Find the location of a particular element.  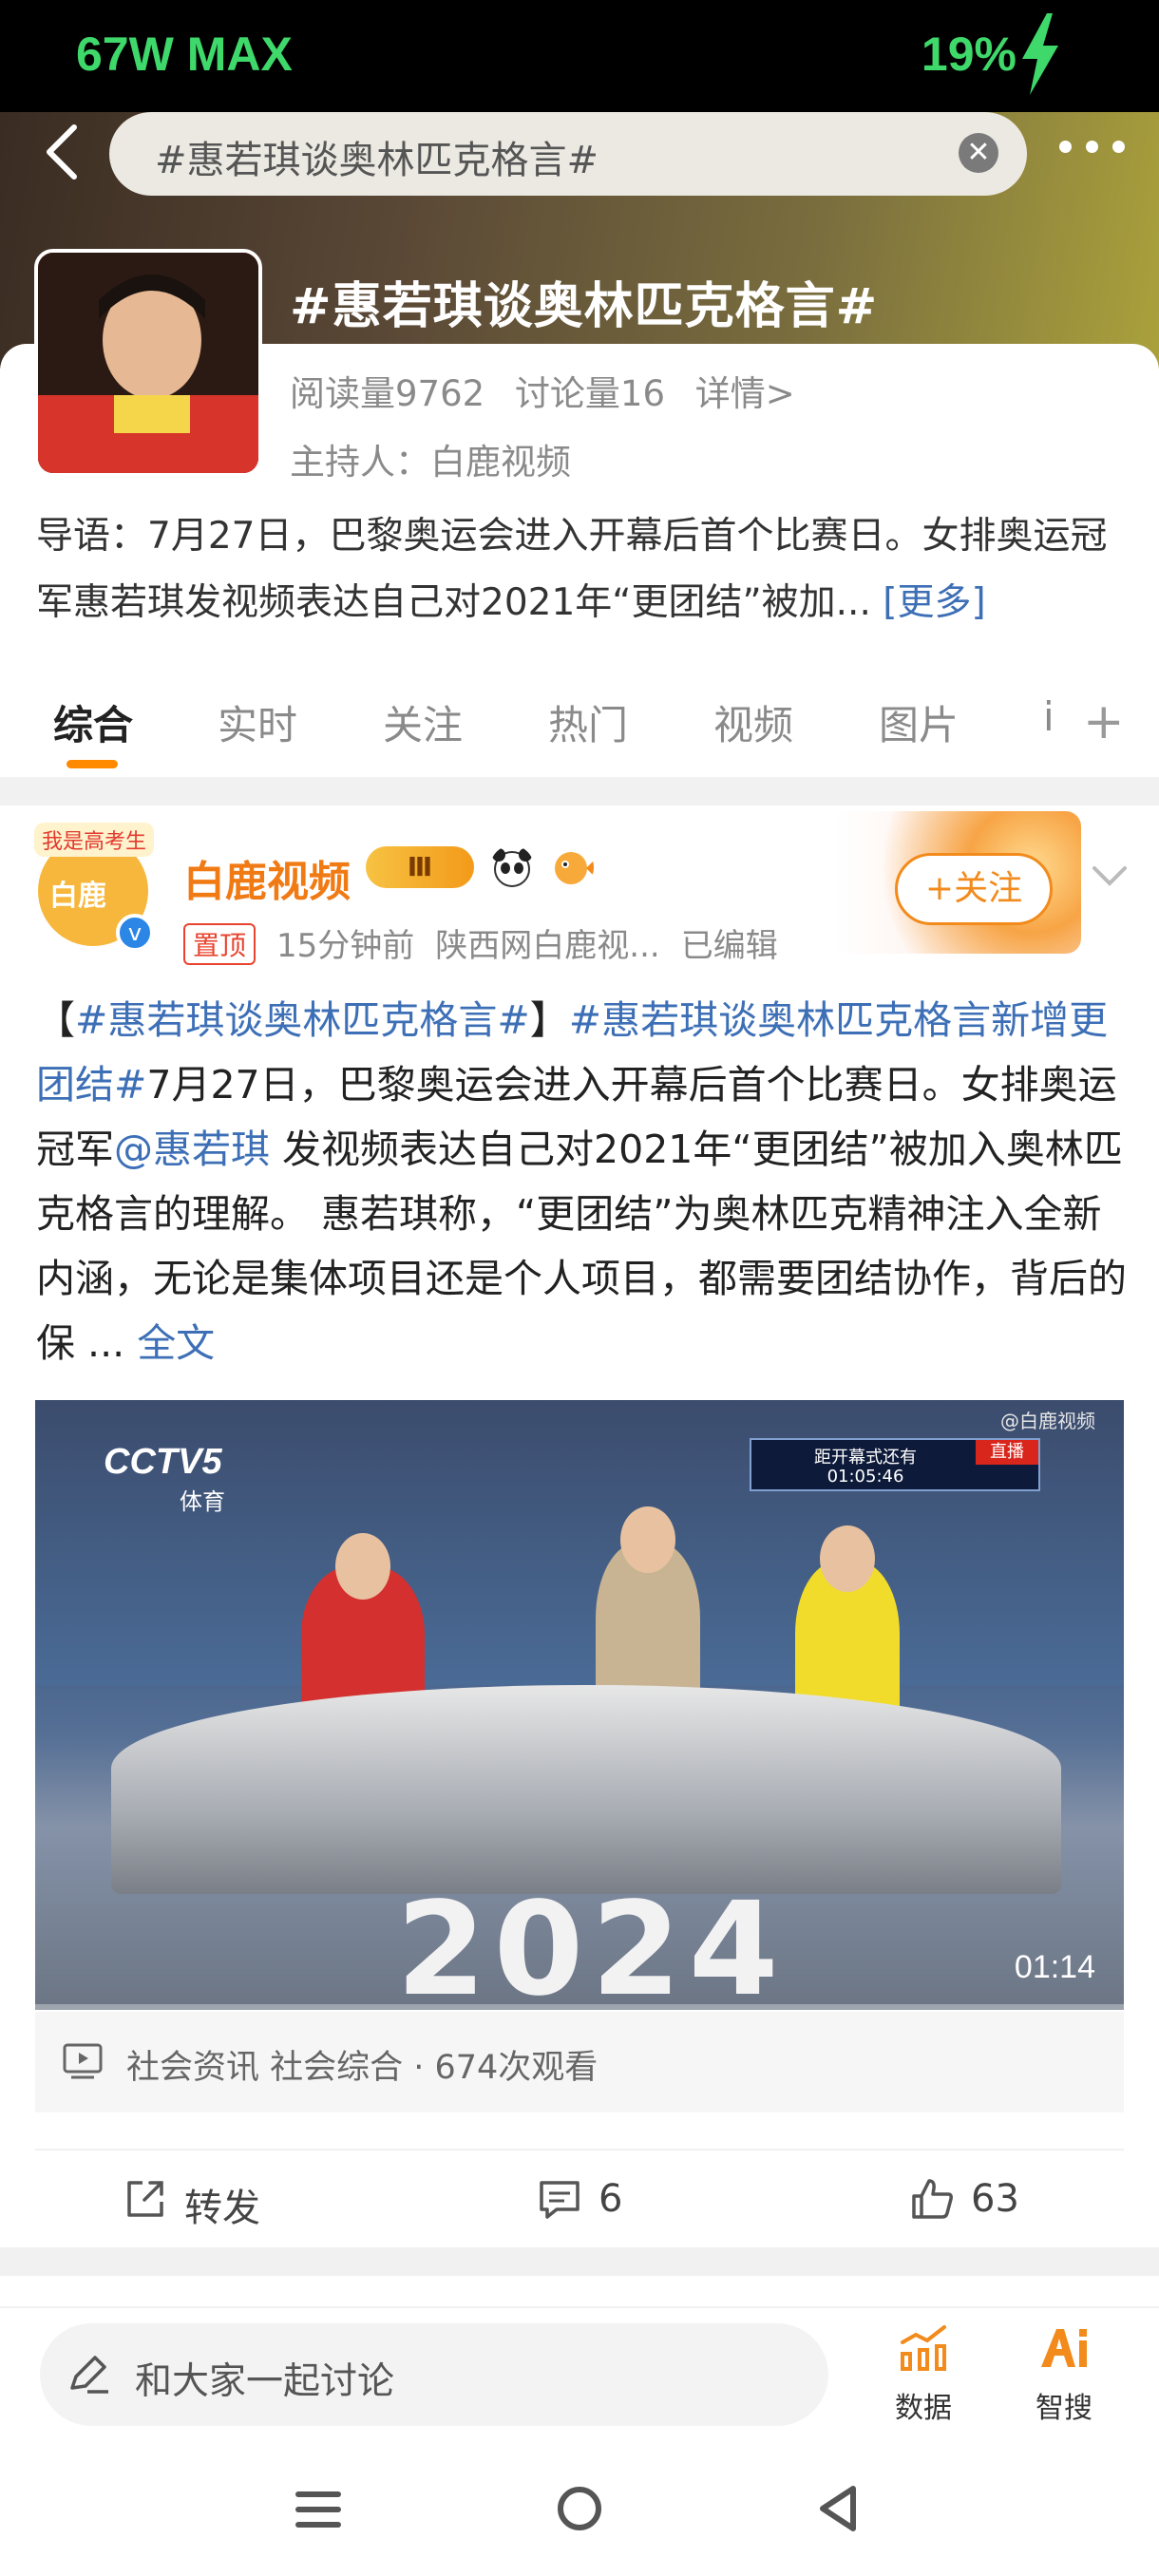

pencil-icon is located at coordinates (89, 2375).